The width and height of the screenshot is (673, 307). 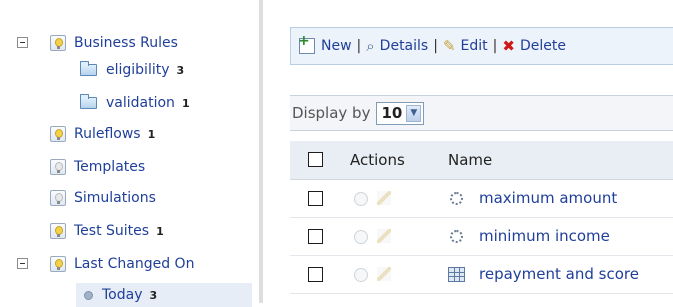 I want to click on tree-item-ruleflows: Ruleflows 1, so click(x=102, y=134).